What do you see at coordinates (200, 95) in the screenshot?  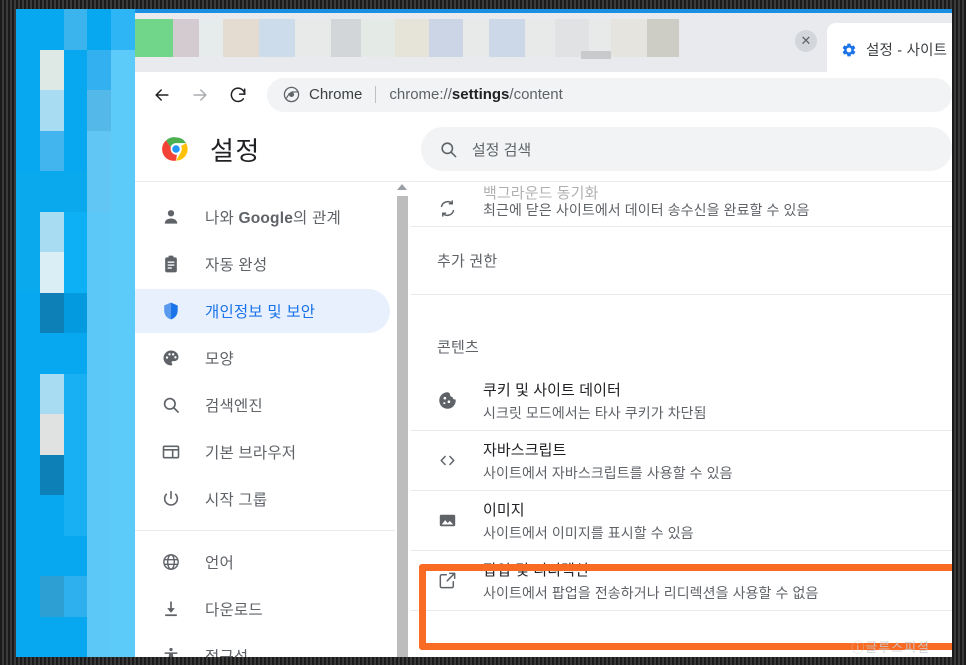 I see `arrow-right-icon` at bounding box center [200, 95].